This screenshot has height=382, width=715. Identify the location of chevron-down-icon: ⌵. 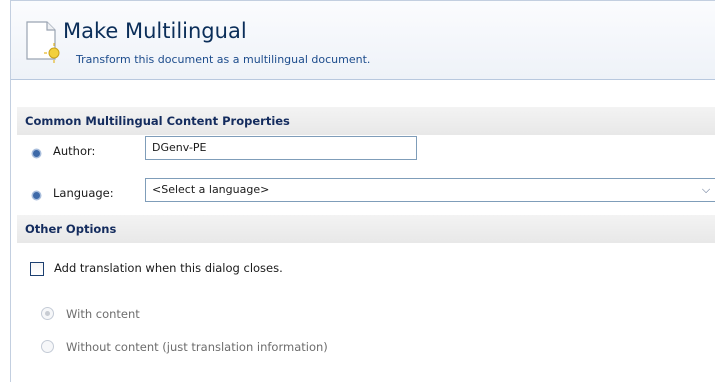
(706, 190).